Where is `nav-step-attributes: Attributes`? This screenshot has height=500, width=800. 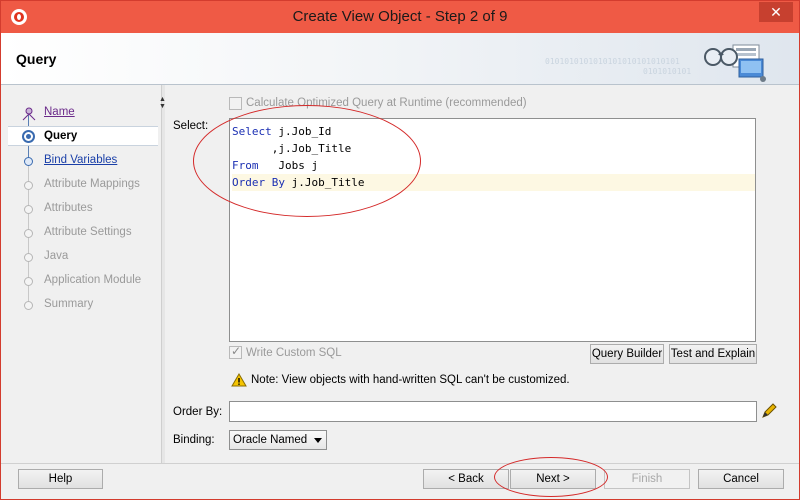 nav-step-attributes: Attributes is located at coordinates (83, 209).